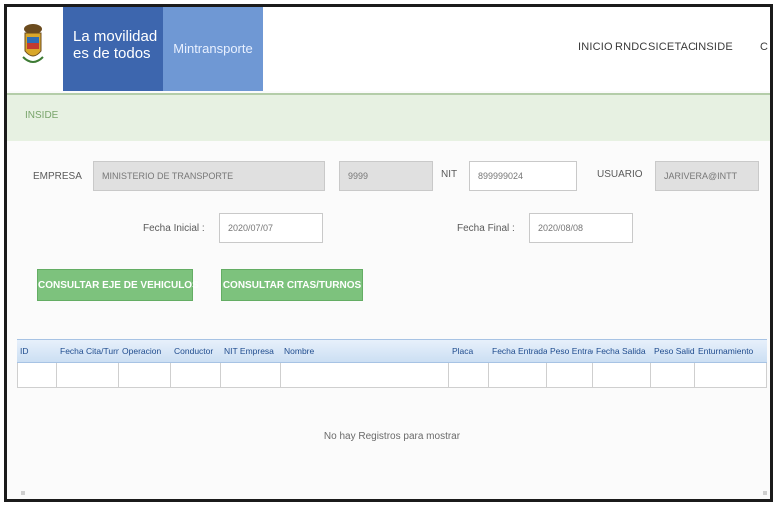  I want to click on column-header-operacion: Operacion, so click(145, 351).